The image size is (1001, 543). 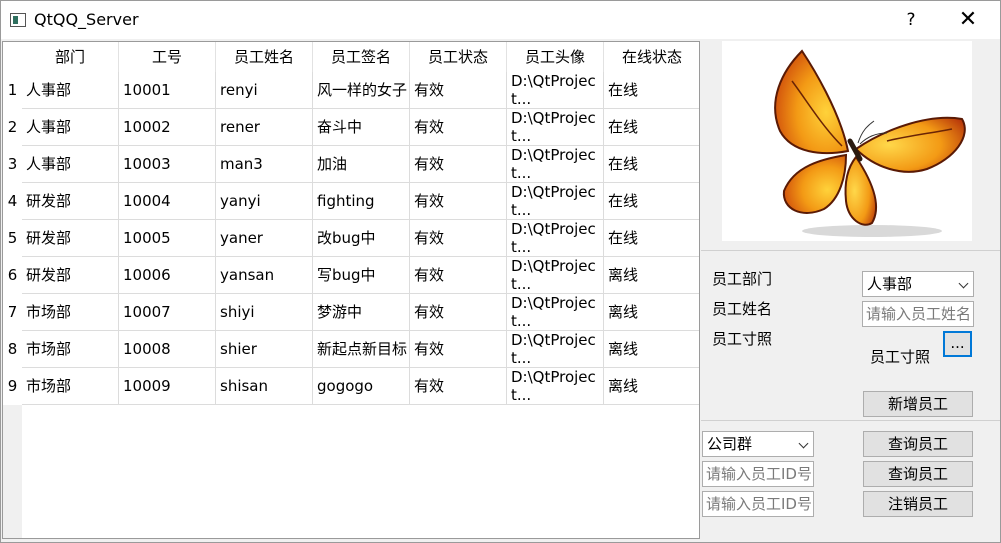 I want to click on table-cell: renyi, so click(x=264, y=90).